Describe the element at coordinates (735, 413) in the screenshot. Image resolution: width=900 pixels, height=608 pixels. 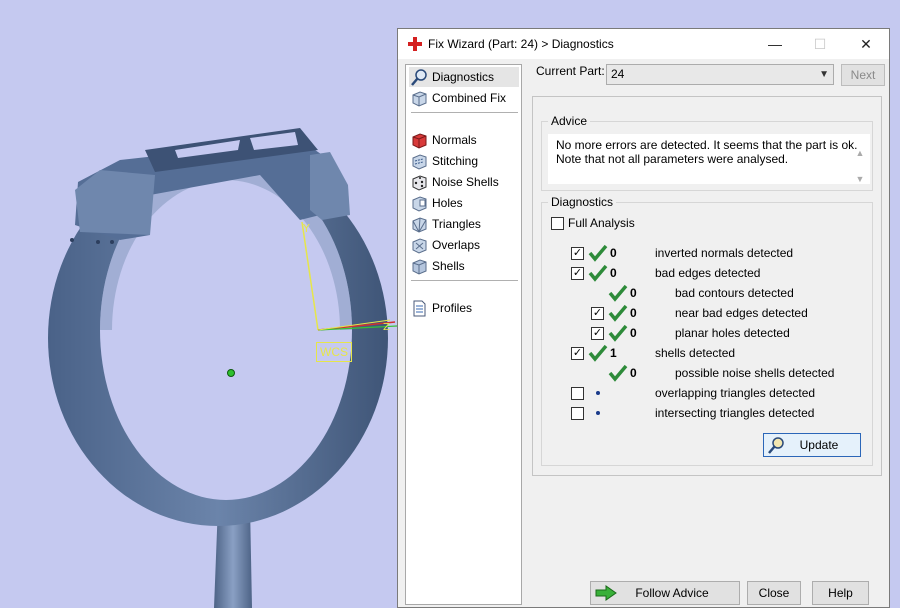
I see `diag-label: intersecting triangles detected` at that location.